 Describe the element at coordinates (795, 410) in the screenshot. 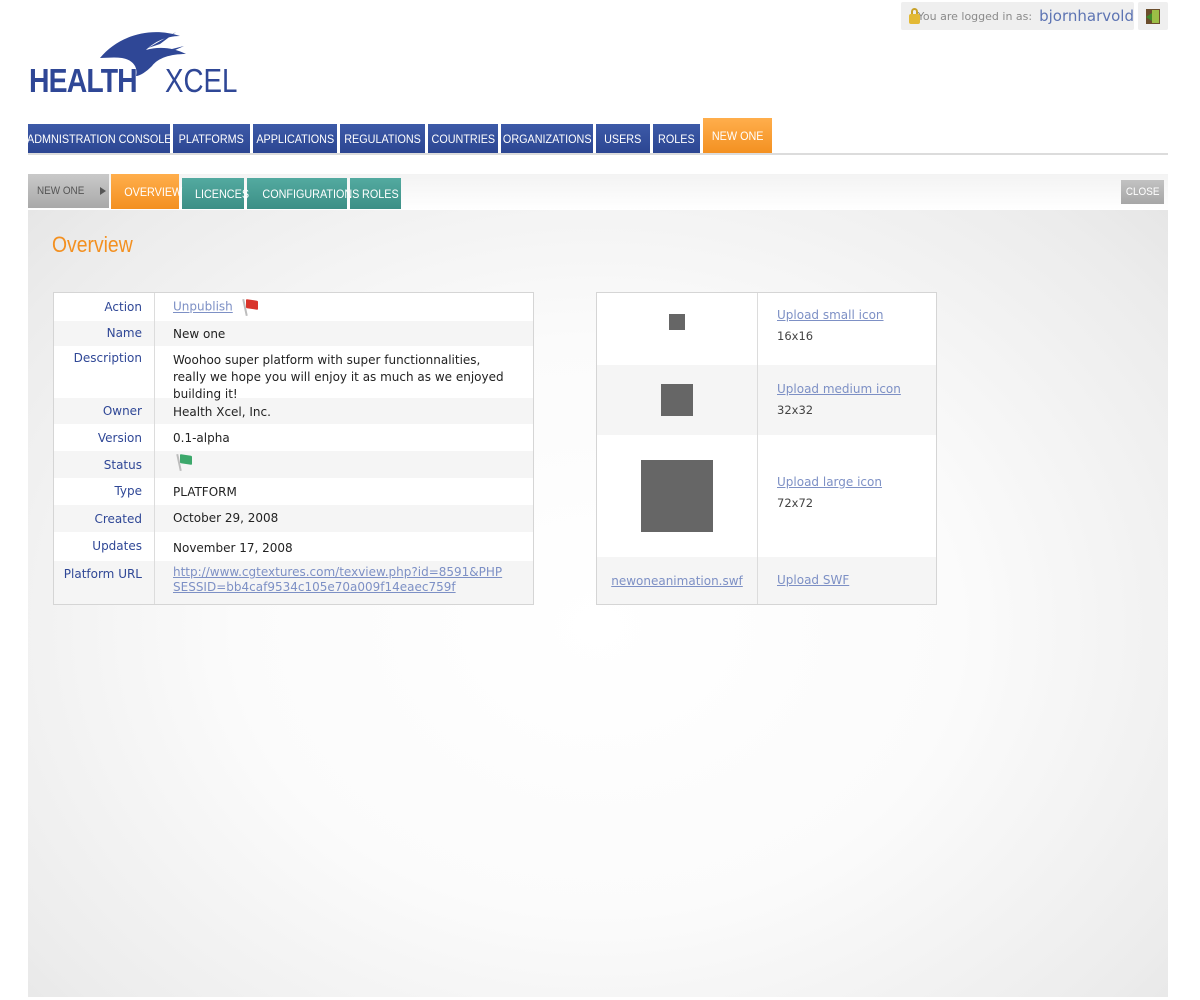

I see `medium-icon-size: 32x32` at that location.